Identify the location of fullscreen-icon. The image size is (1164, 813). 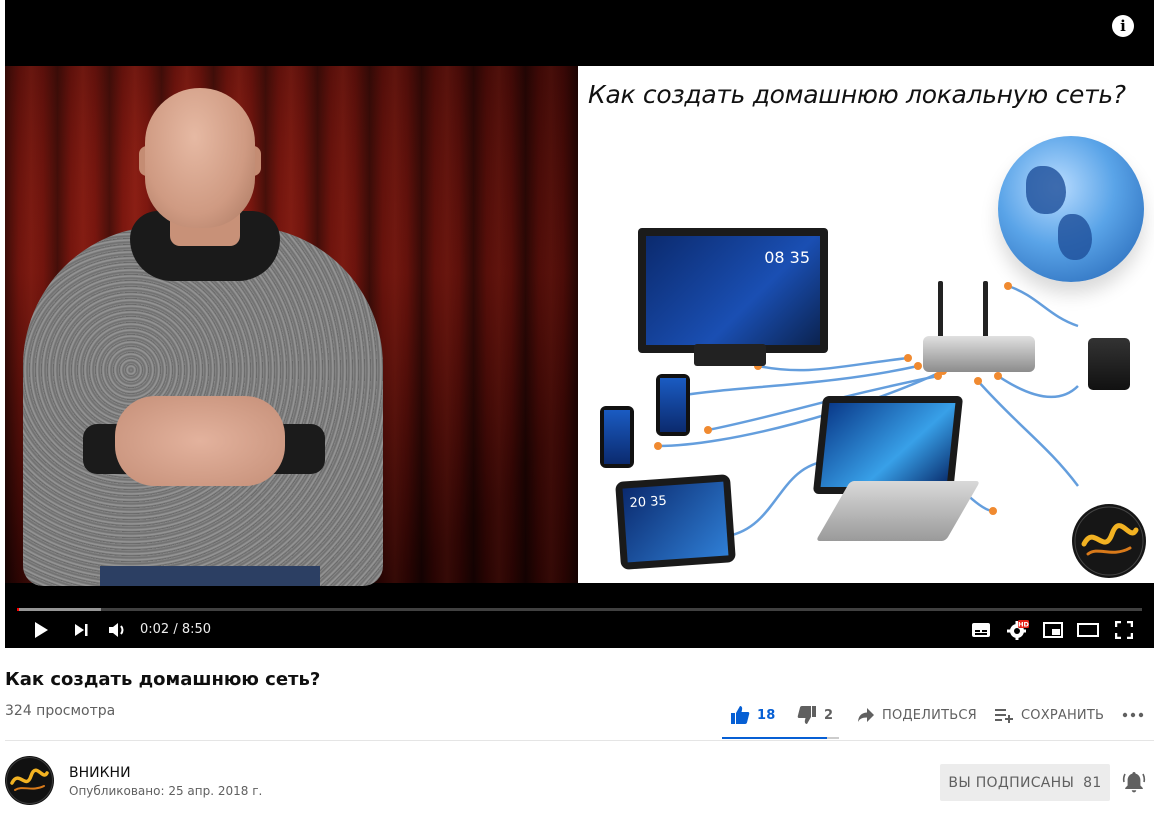
(1124, 630).